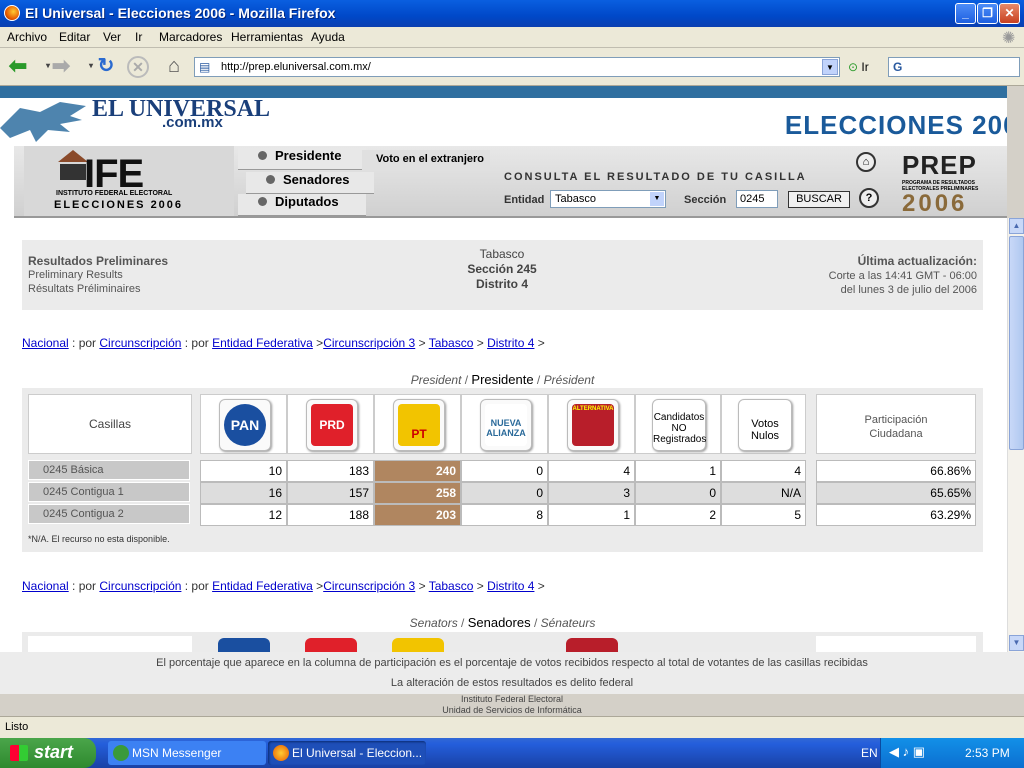  Describe the element at coordinates (954, 67) in the screenshot. I see `search-input: G` at that location.